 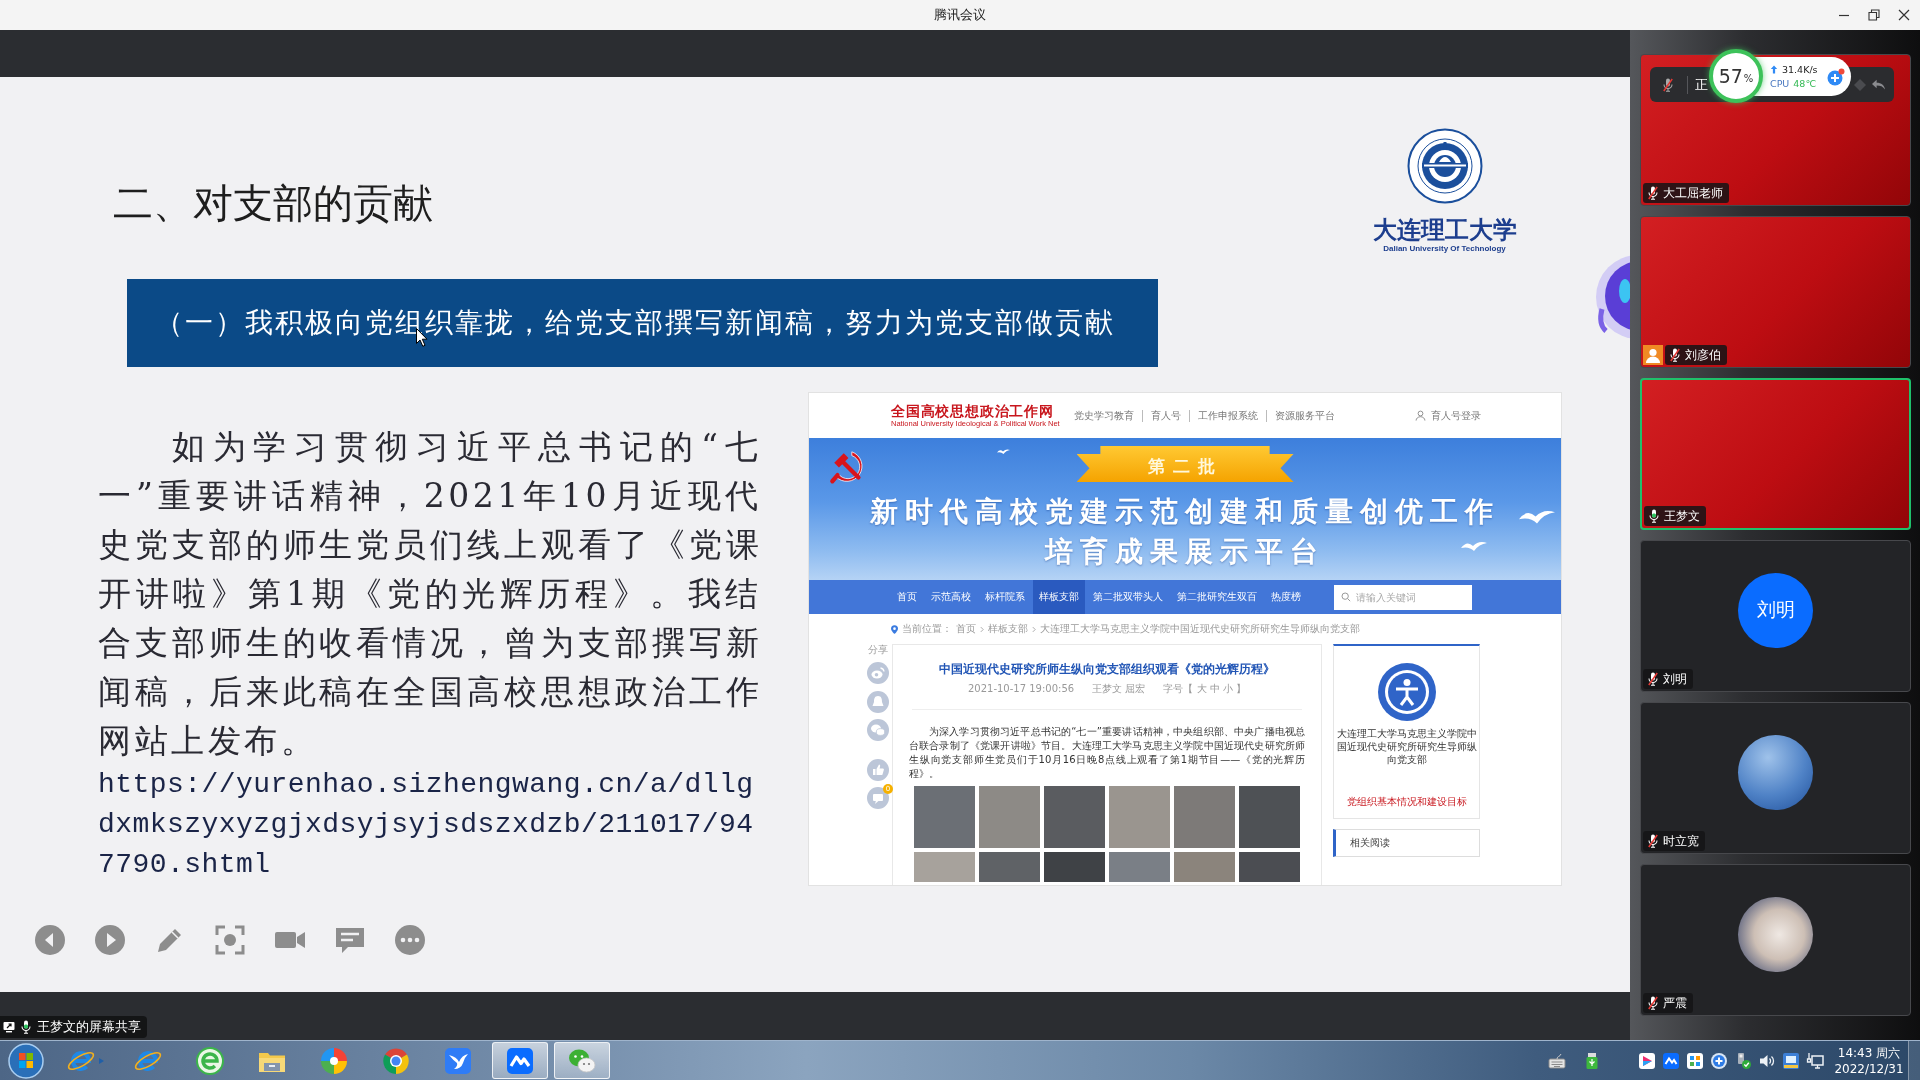 I want to click on usage-value: 57, so click(x=1730, y=76).